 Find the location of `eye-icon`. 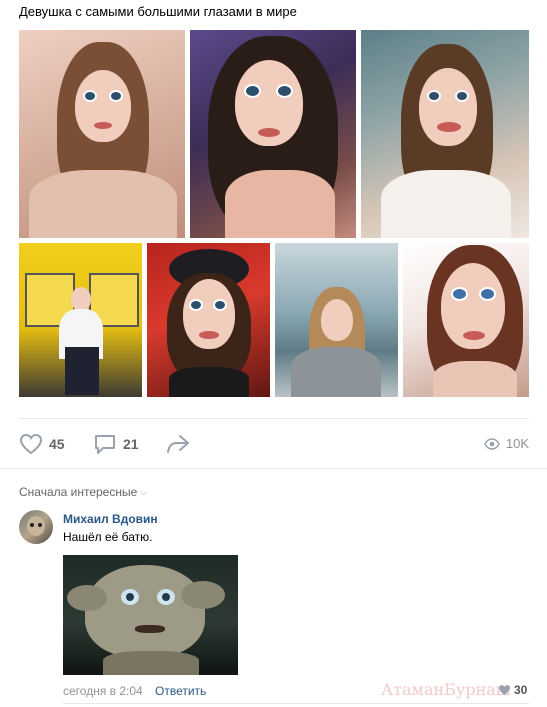

eye-icon is located at coordinates (492, 443).